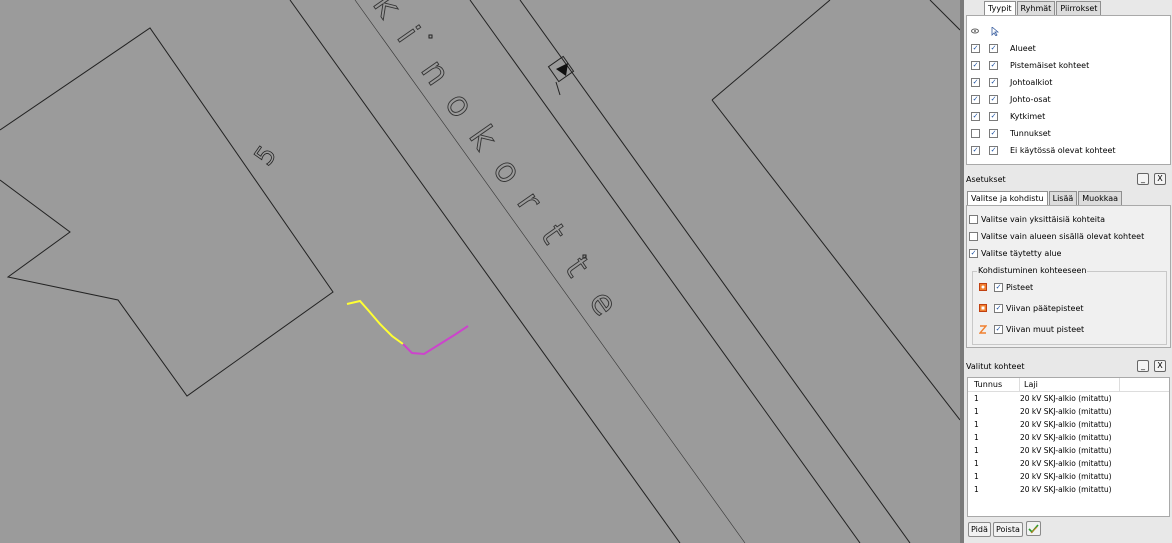  I want to click on column-header-laji: Laji, so click(1070, 384).